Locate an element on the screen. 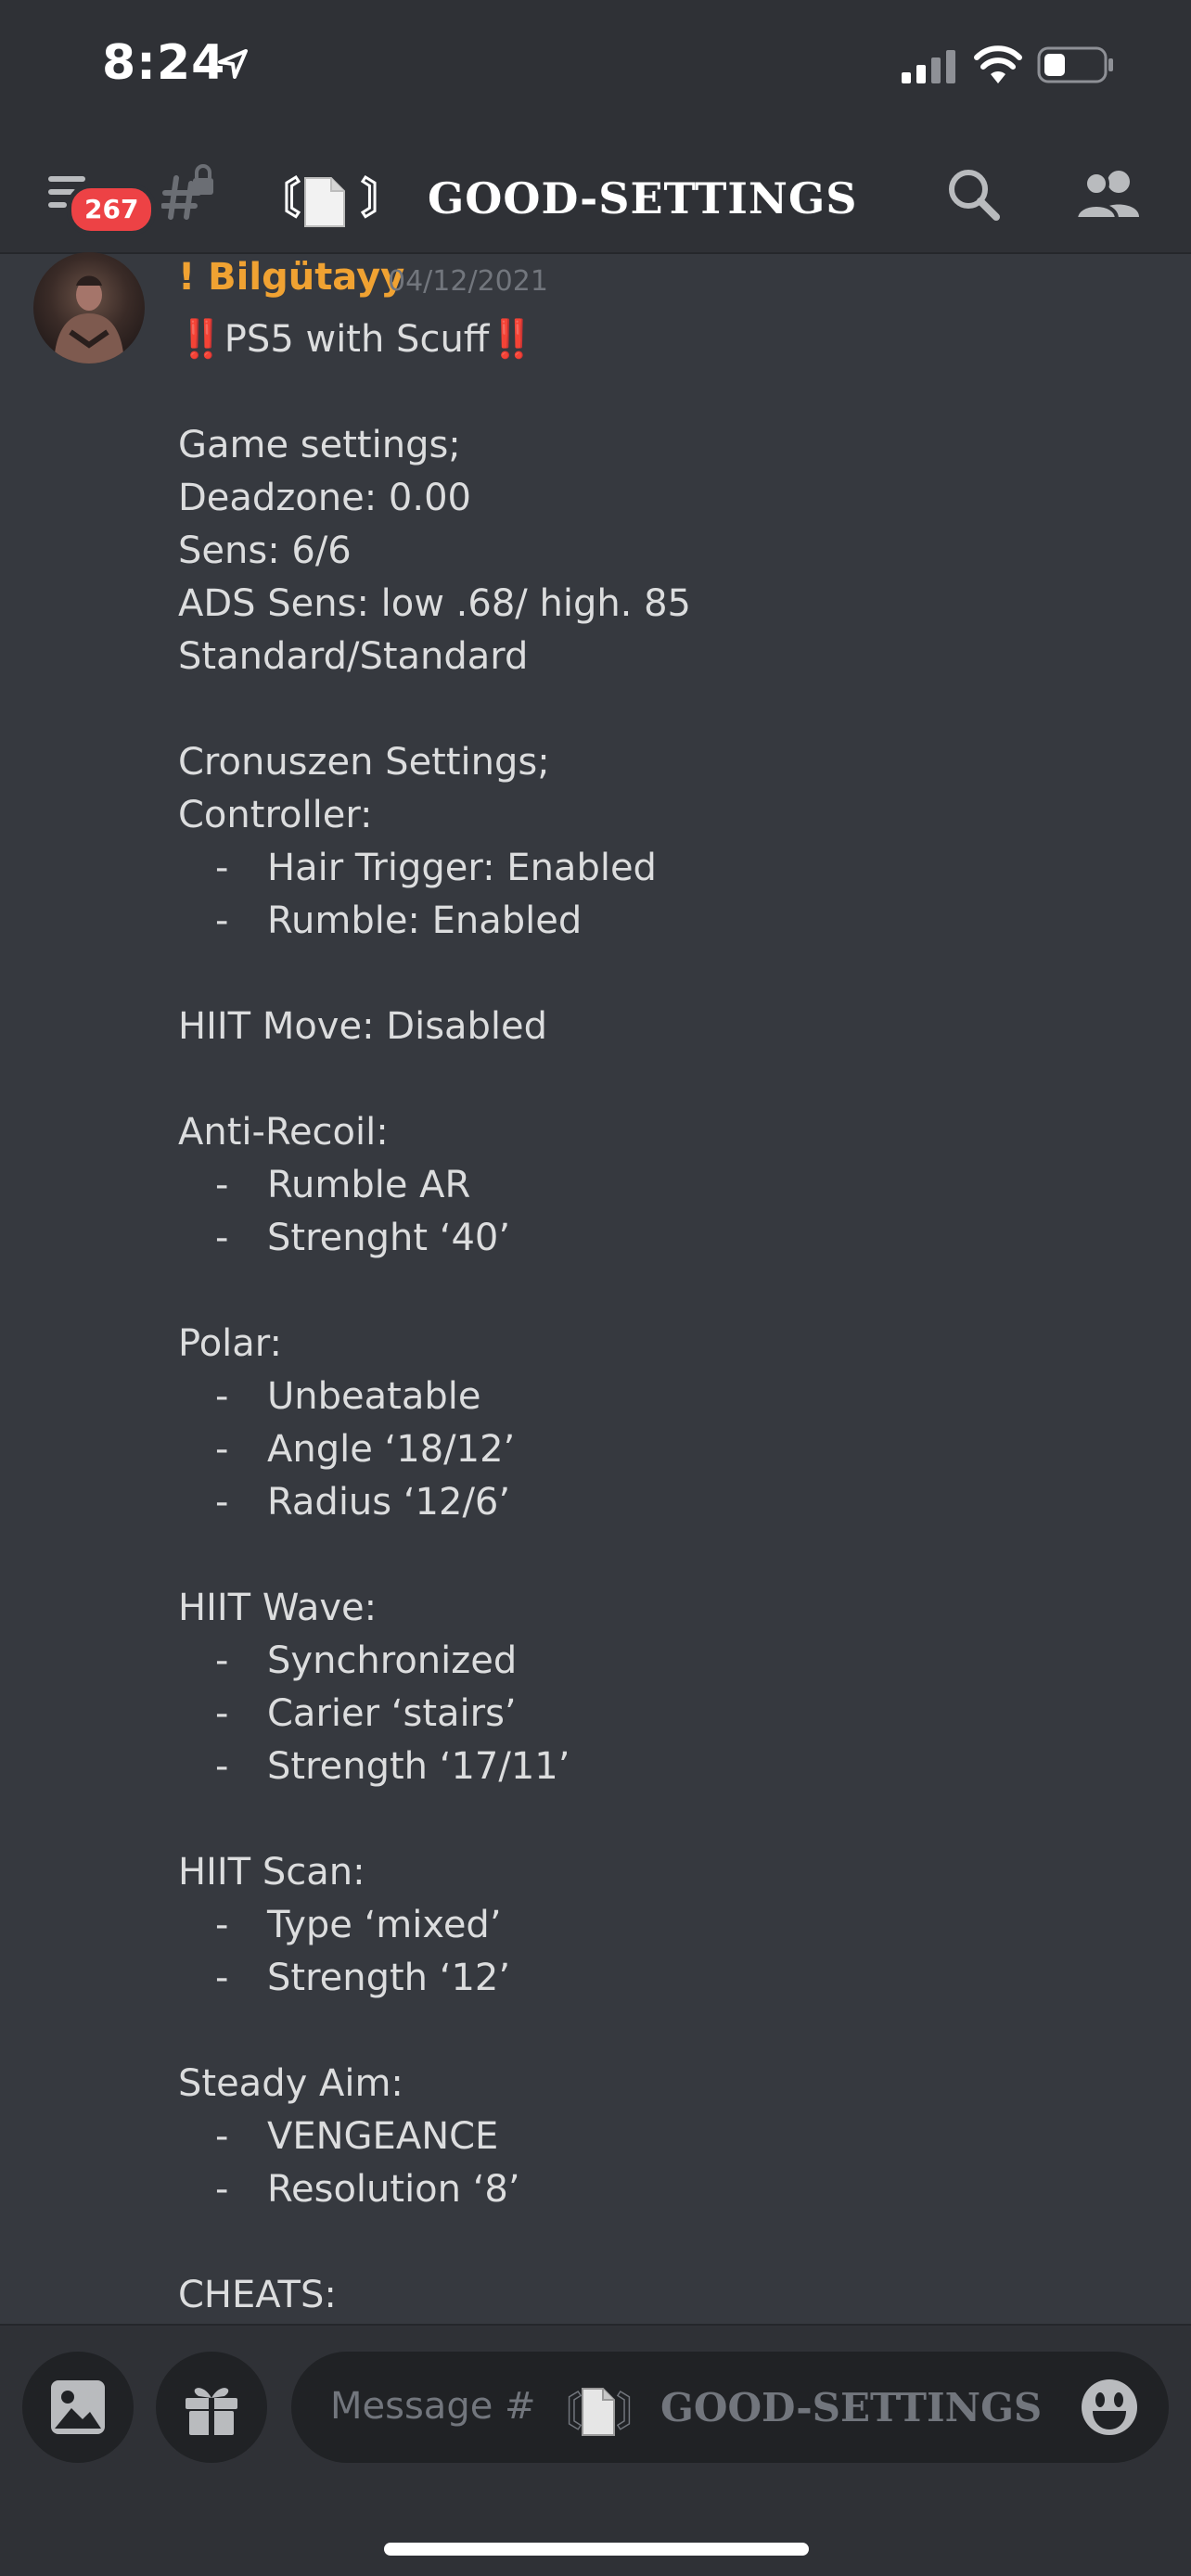  message-bullet-text: Rumble AR is located at coordinates (369, 1185).